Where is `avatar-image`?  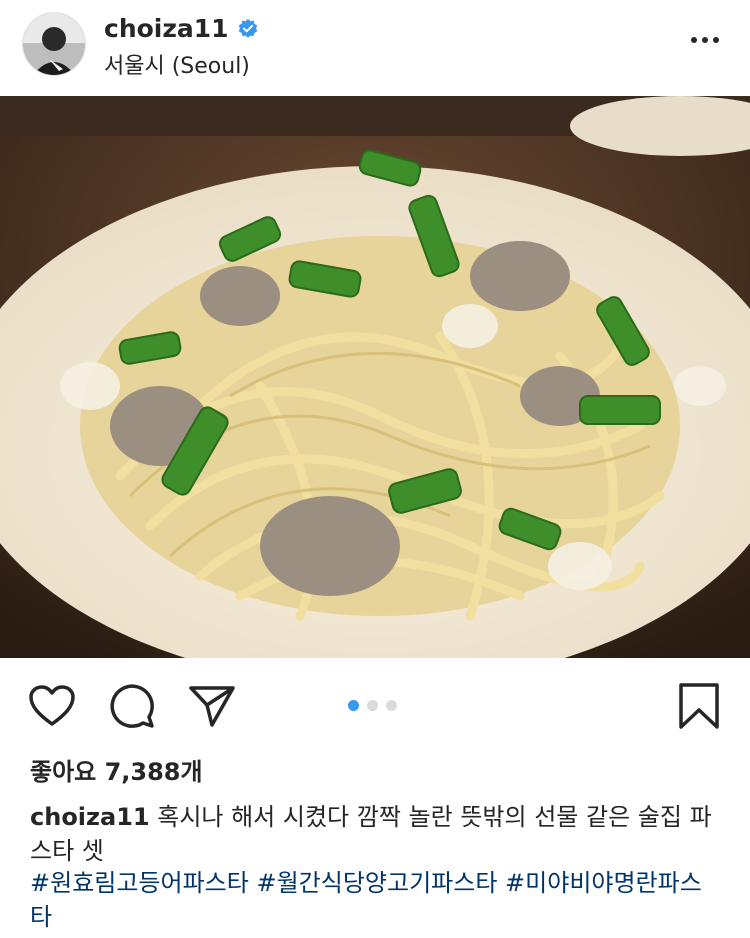
avatar-image is located at coordinates (54, 44).